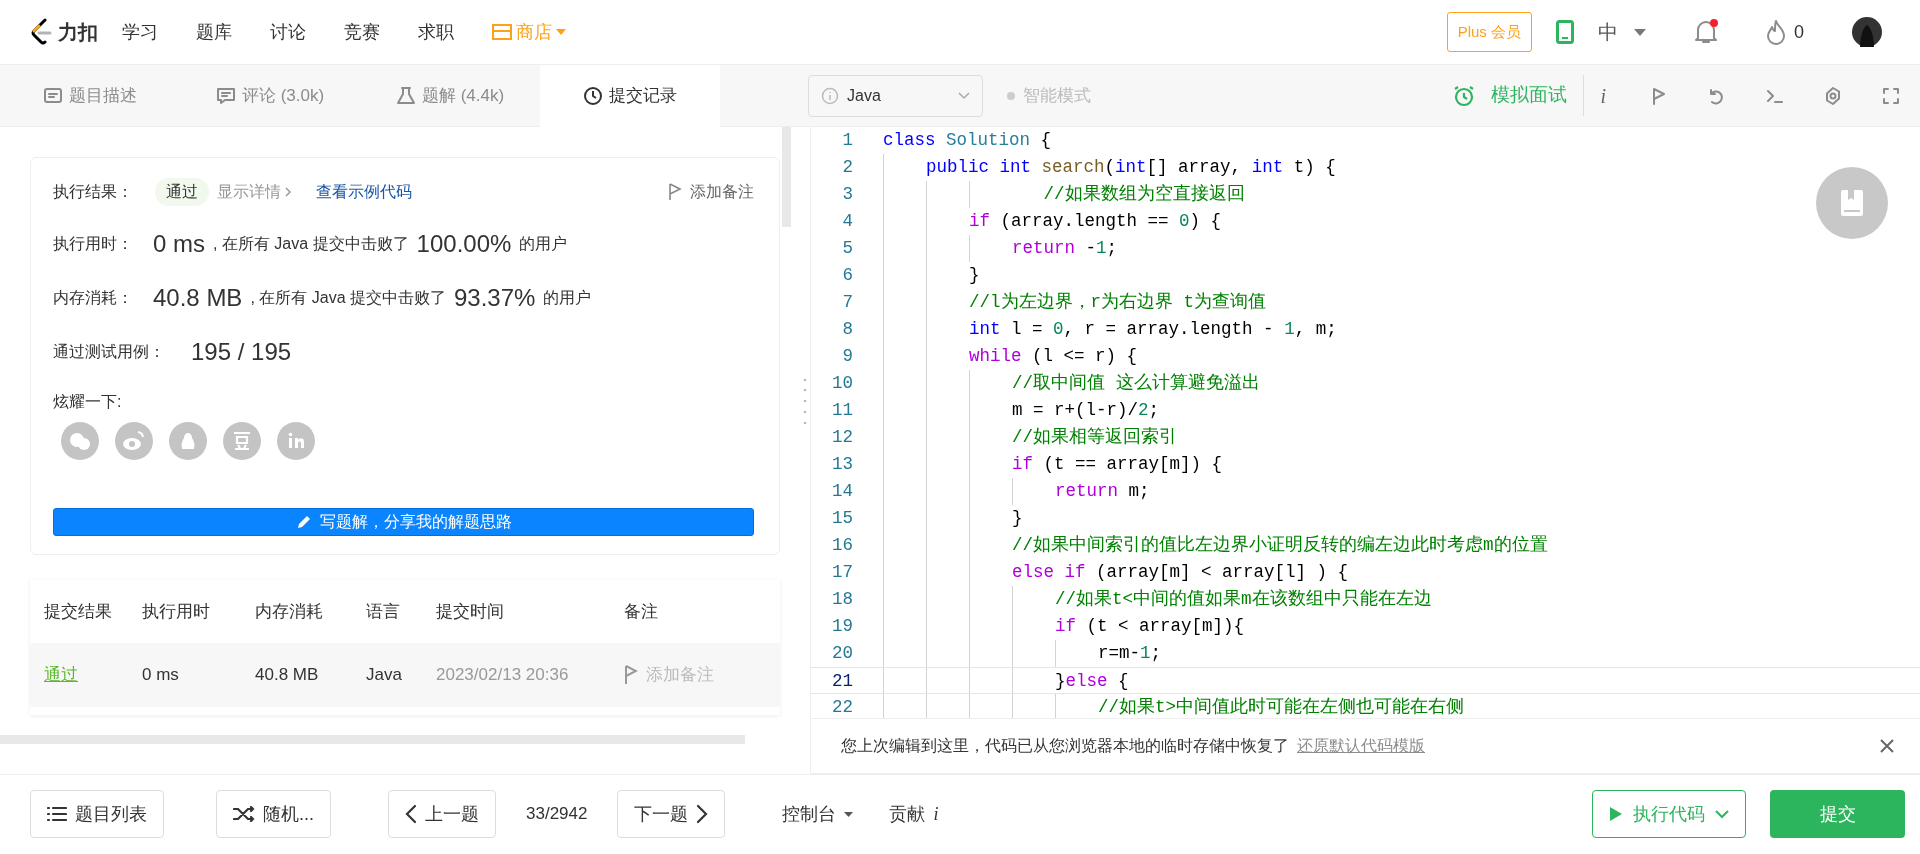 Image resolution: width=1920 pixels, height=854 pixels. What do you see at coordinates (1365, 167) in the screenshot?
I see `code-line: 2 public int search(int[] array, int t) {` at bounding box center [1365, 167].